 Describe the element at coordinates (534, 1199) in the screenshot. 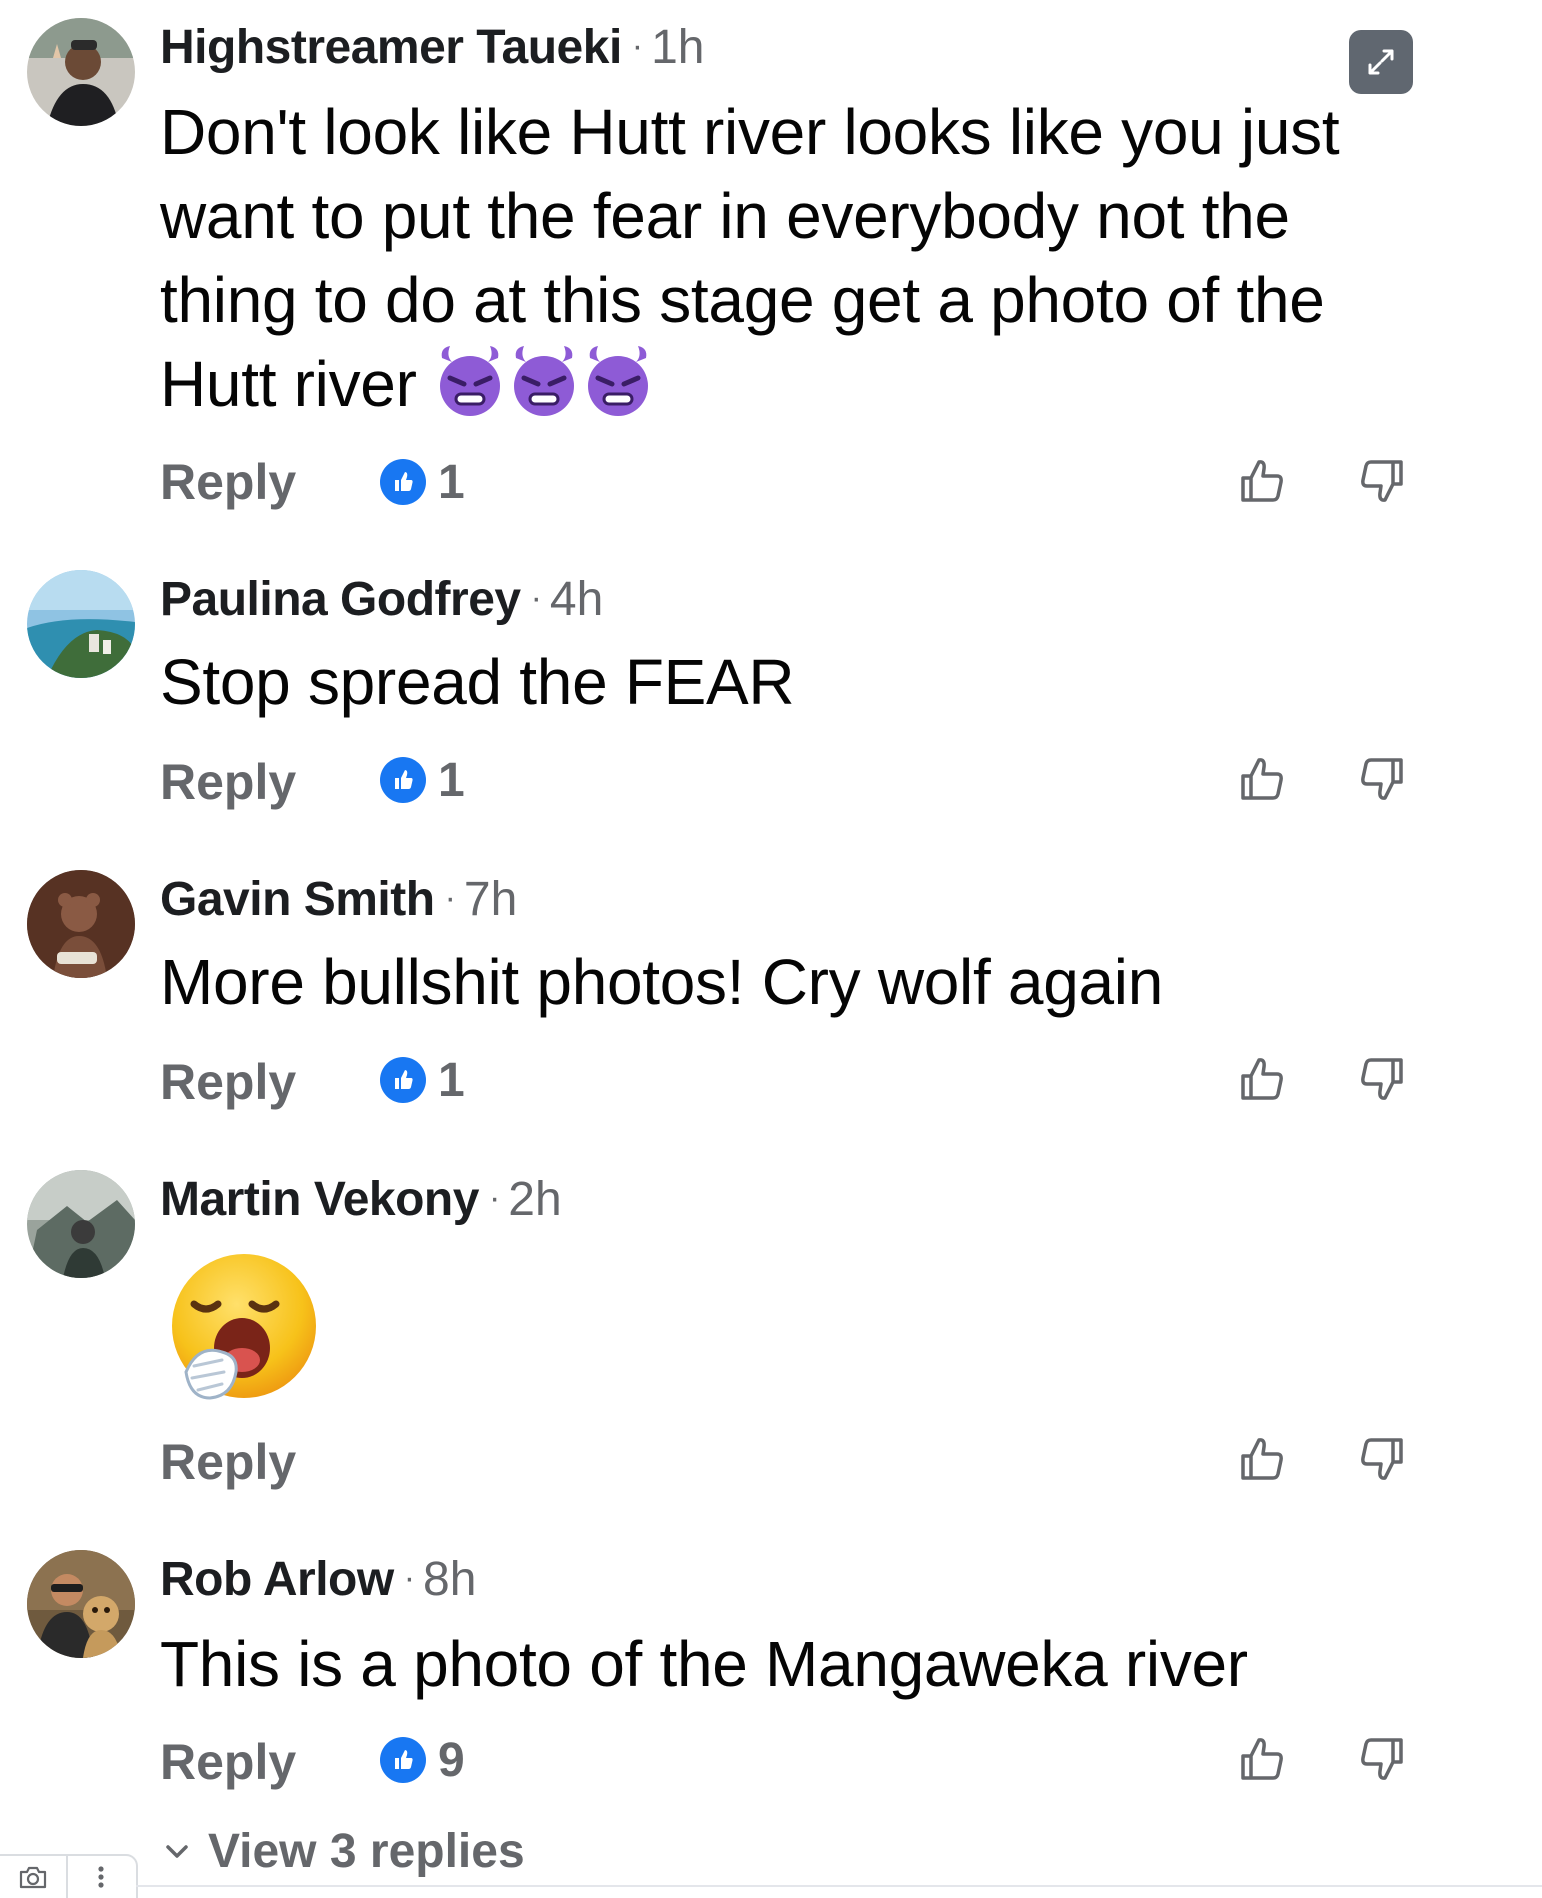

I see `comment-timestamp: 2h` at that location.